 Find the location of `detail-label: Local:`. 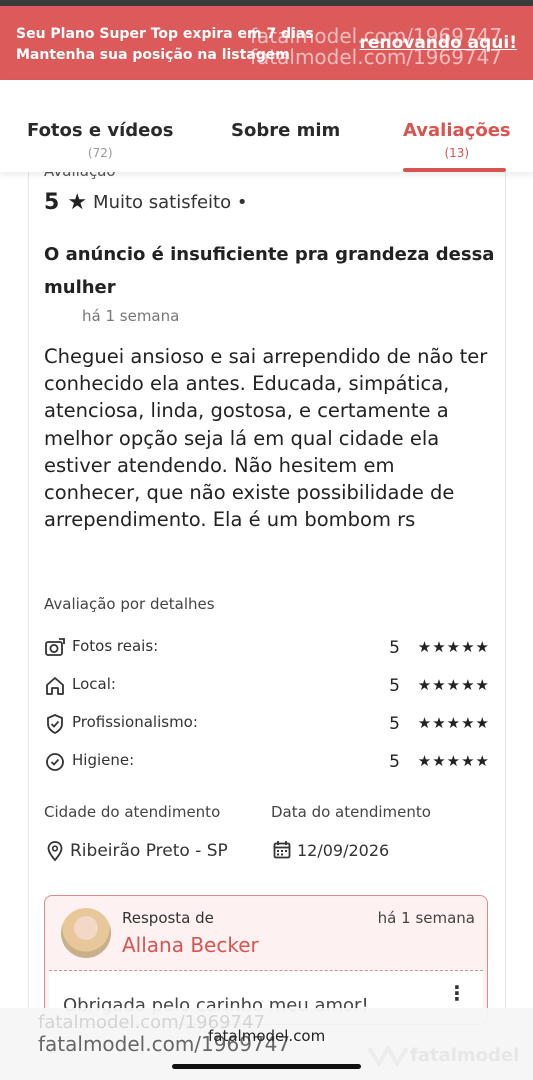

detail-label: Local: is located at coordinates (94, 684).